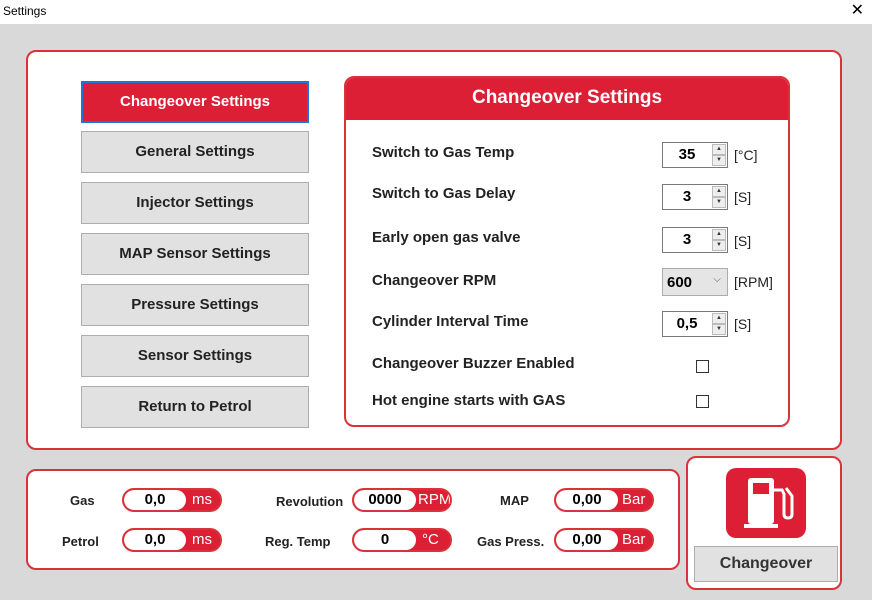 The width and height of the screenshot is (872, 600). Describe the element at coordinates (195, 356) in the screenshot. I see `nav-sensor-settings: Sensor Settings` at that location.